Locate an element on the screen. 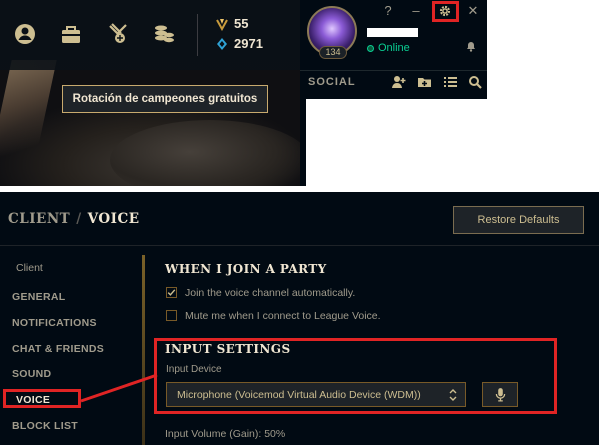 This screenshot has width=599, height=445. splash-claw is located at coordinates (28, 115).